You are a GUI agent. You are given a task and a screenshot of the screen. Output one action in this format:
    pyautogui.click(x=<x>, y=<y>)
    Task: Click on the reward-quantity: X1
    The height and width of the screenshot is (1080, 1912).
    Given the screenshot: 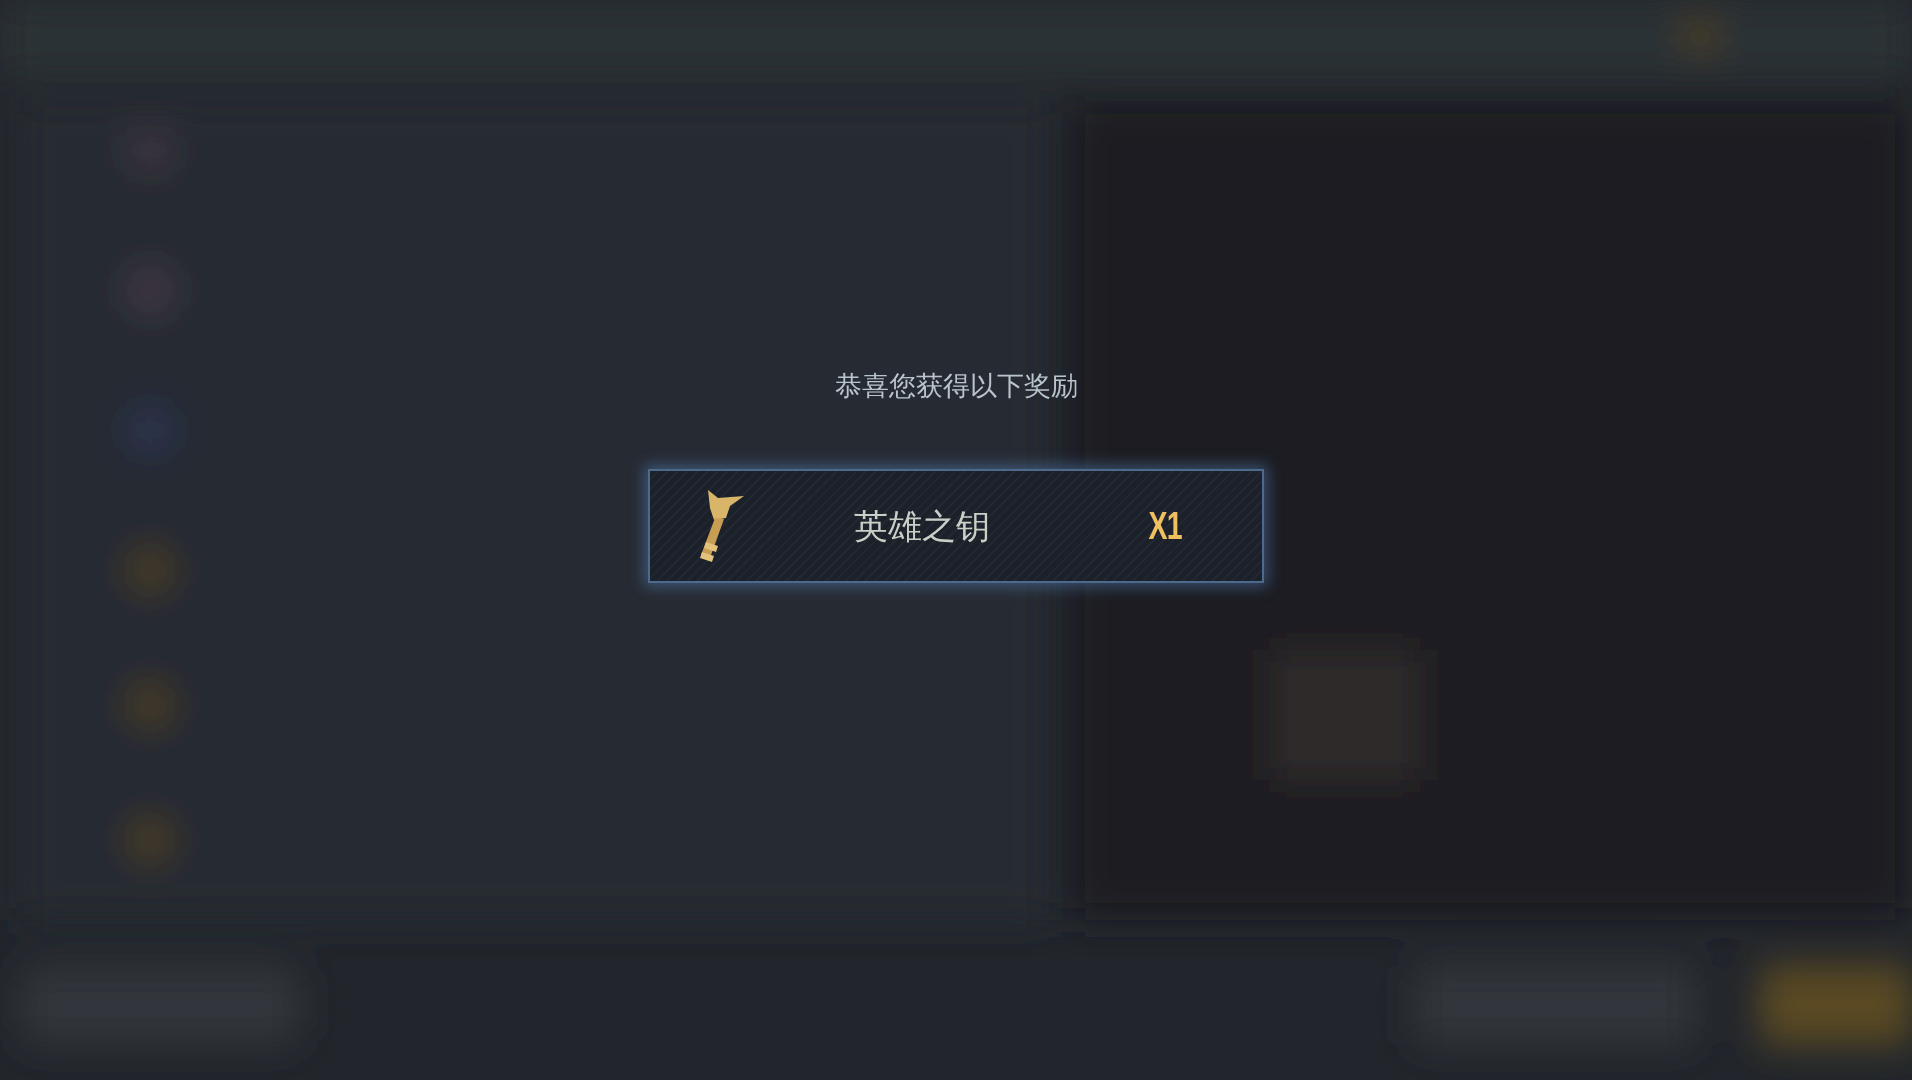 What is the action you would take?
    pyautogui.click(x=1166, y=526)
    